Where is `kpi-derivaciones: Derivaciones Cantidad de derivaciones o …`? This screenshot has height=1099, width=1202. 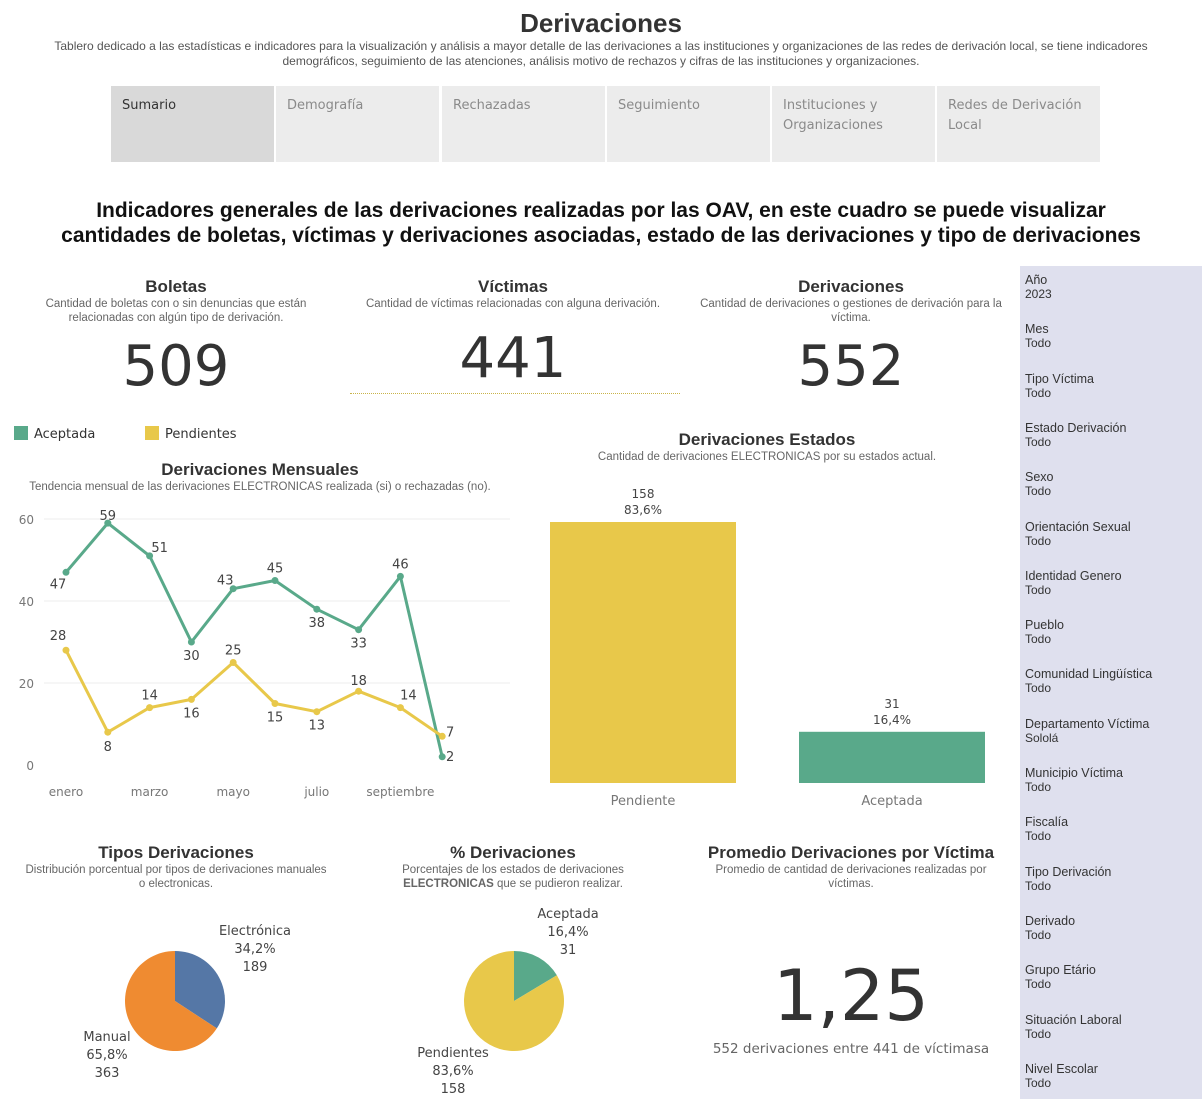
kpi-derivaciones: Derivaciones Cantidad de derivaciones o … is located at coordinates (851, 301).